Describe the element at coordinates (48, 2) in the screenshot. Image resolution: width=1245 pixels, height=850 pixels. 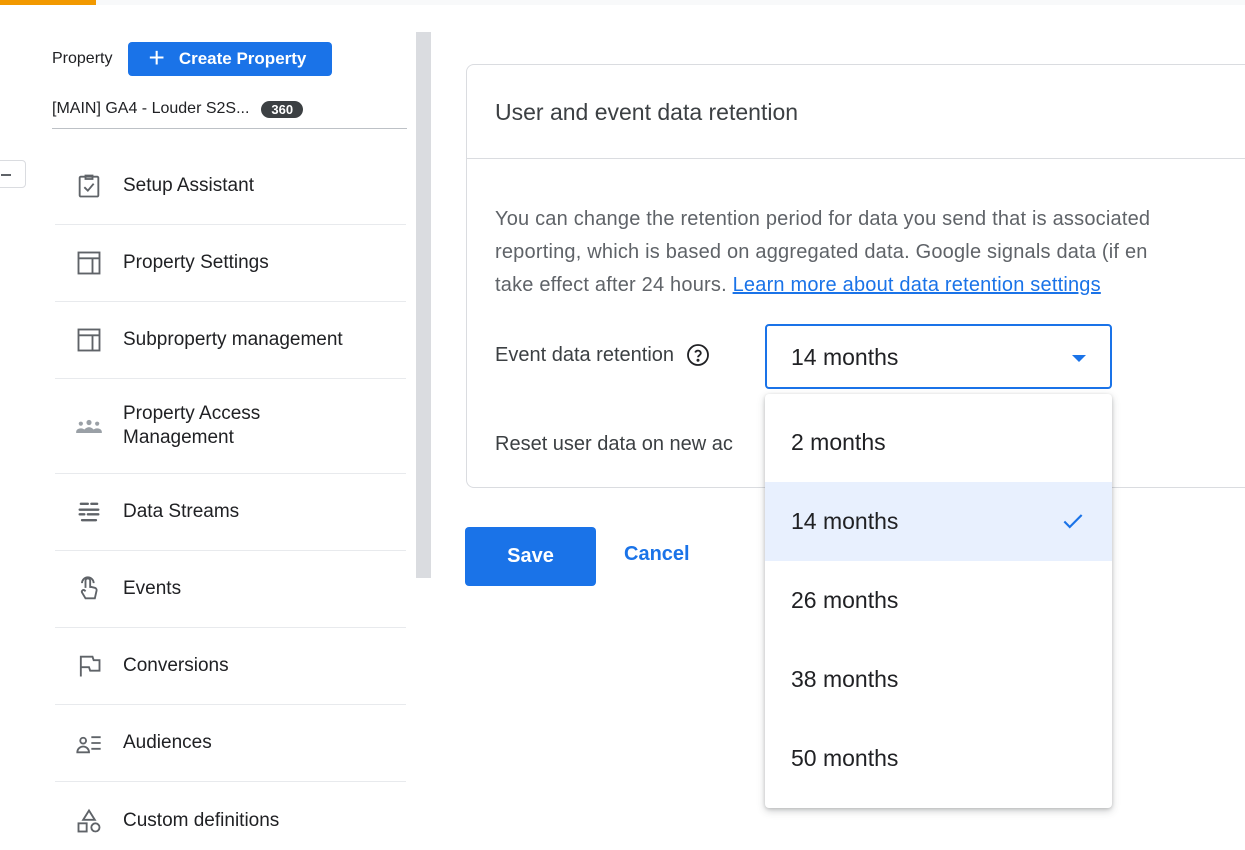
I see `active-tab-indicator` at that location.